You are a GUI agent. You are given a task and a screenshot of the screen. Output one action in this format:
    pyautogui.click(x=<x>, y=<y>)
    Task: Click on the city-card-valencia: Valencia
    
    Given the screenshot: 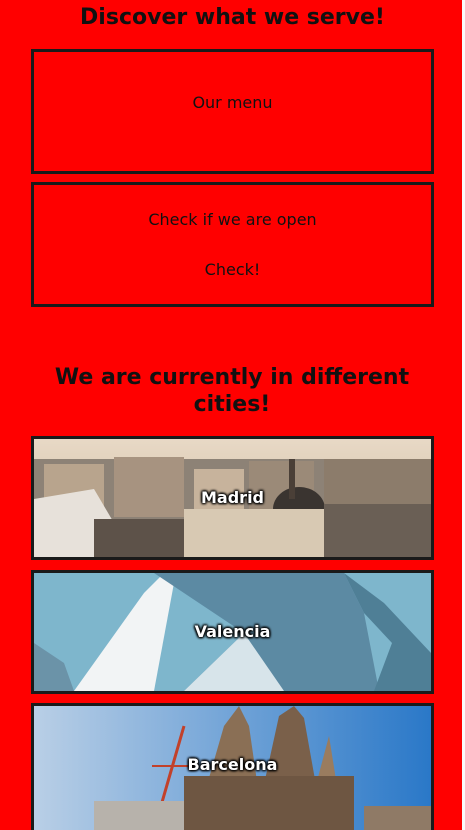 What is the action you would take?
    pyautogui.click(x=232, y=632)
    